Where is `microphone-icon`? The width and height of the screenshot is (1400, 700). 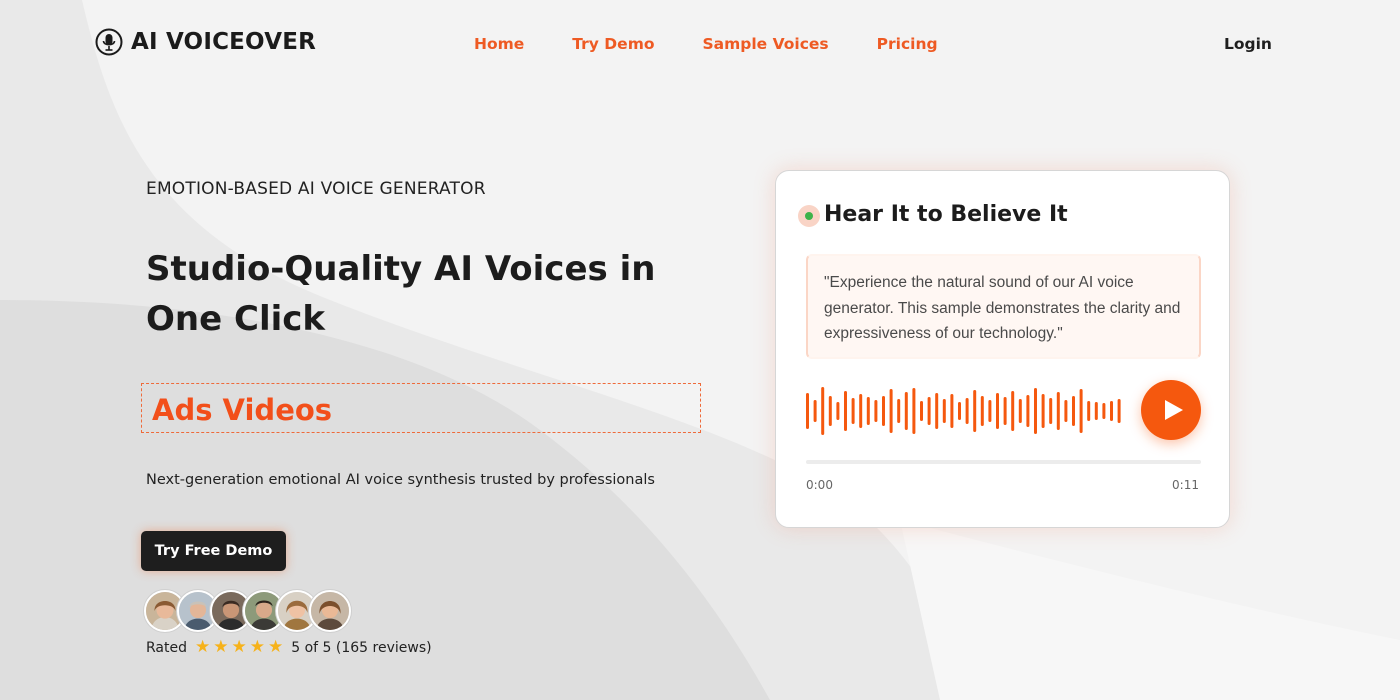 microphone-icon is located at coordinates (109, 42).